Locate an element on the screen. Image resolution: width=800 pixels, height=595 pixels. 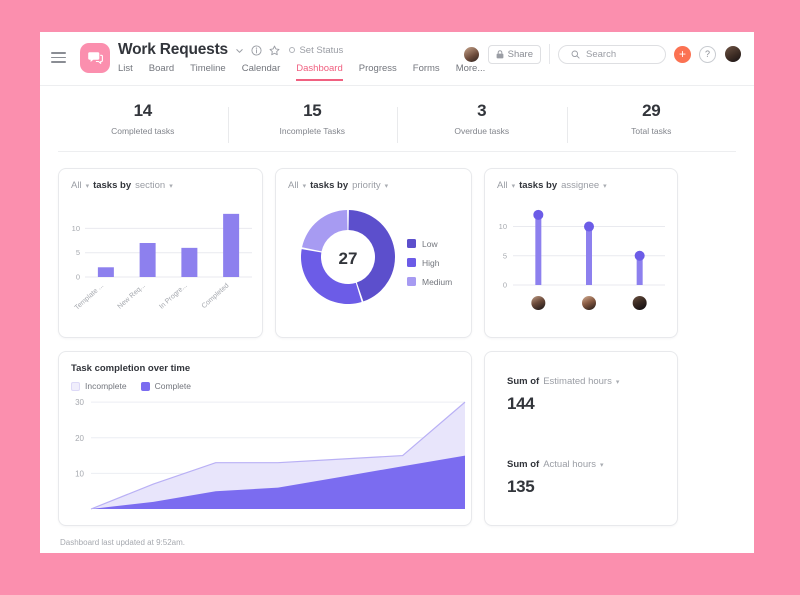
chevron-down-icon is located at coordinates (239, 50).